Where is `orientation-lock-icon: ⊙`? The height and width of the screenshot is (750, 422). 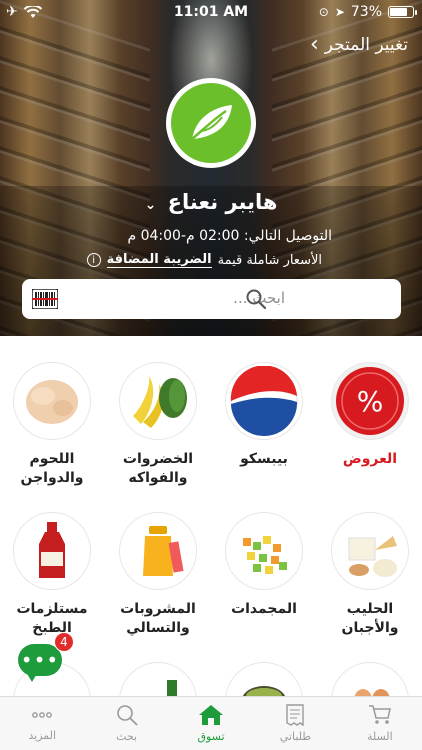
orientation-lock-icon: ⊙ is located at coordinates (323, 12).